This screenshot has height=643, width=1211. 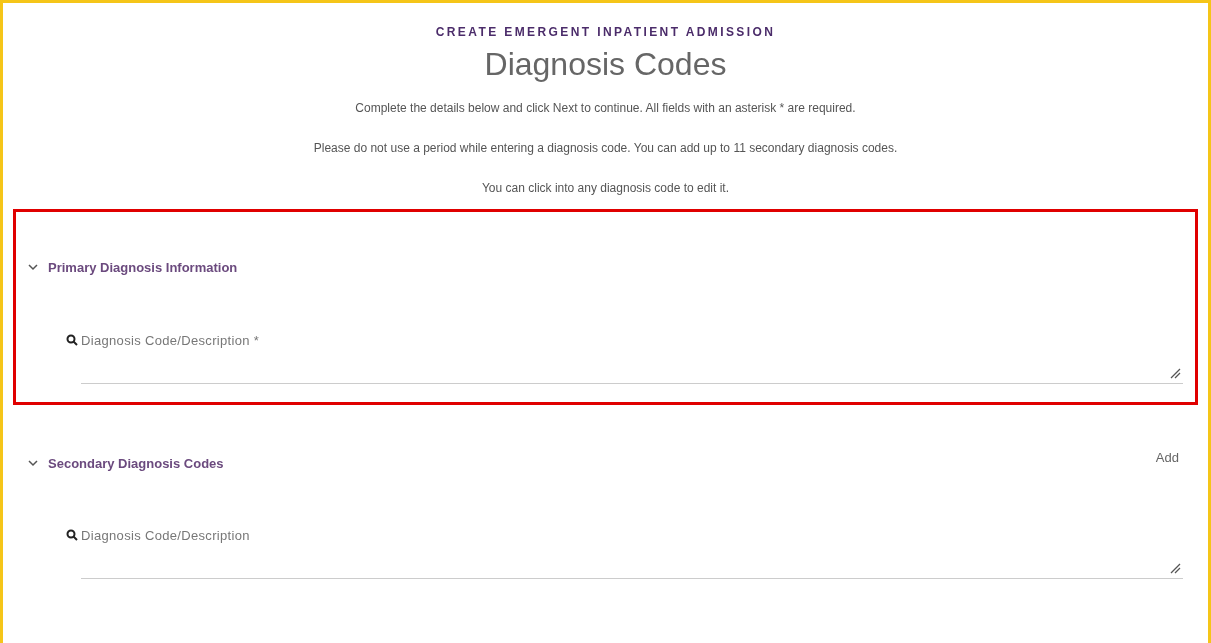 What do you see at coordinates (605, 148) in the screenshot?
I see `instruction-text: Please do not use a period while entering a diagnosis code. You can add up to 11 secondary diagnosis codes.` at bounding box center [605, 148].